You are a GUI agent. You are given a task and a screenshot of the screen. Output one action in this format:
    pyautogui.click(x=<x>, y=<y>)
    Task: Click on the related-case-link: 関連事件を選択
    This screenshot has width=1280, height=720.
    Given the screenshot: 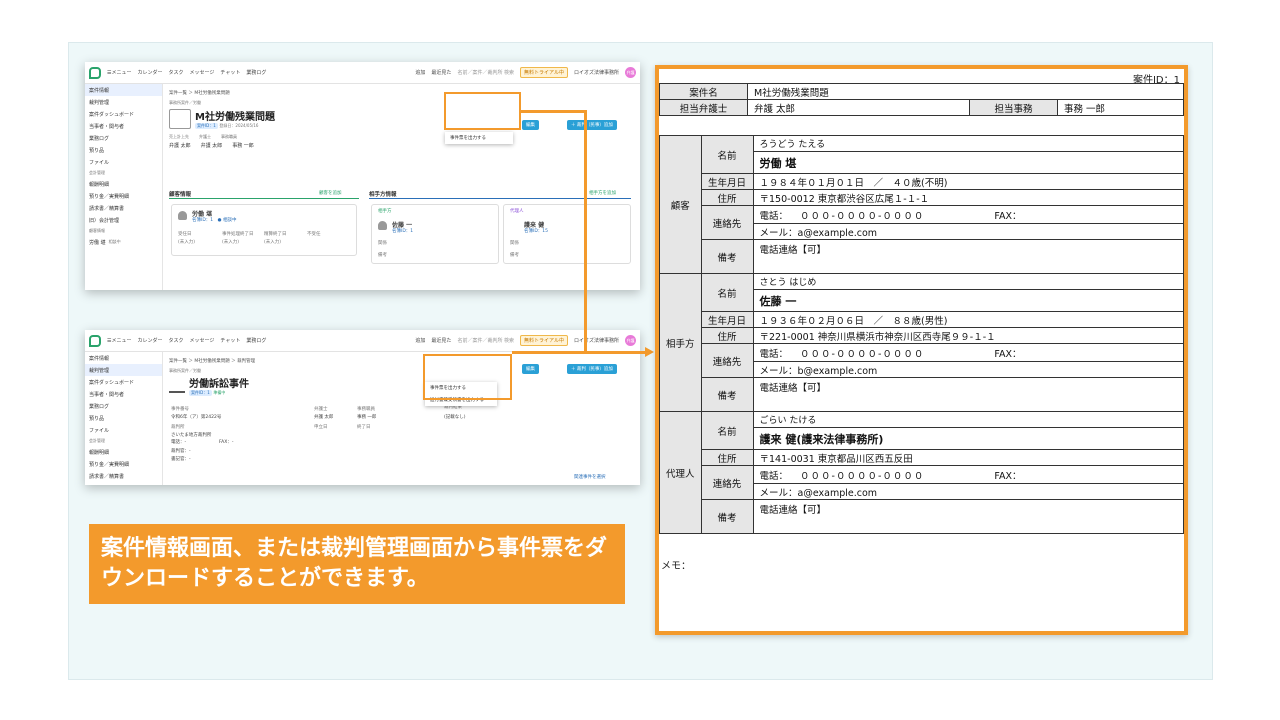 What is the action you would take?
    pyautogui.click(x=590, y=477)
    